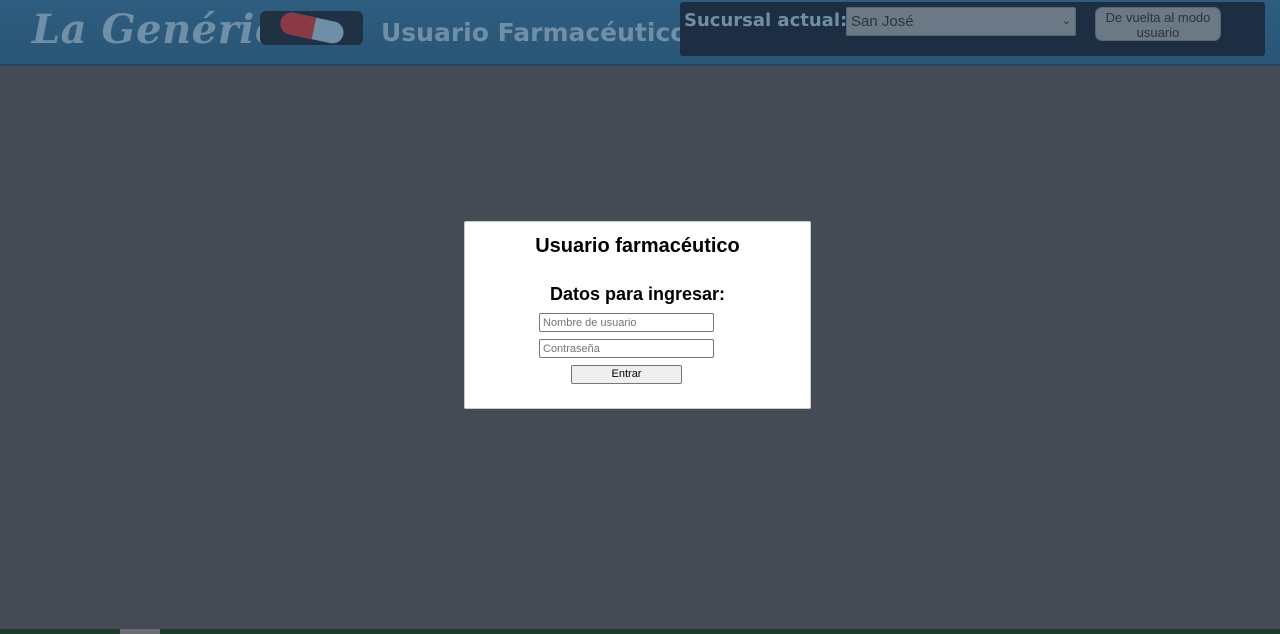 Image resolution: width=1280 pixels, height=634 pixels. I want to click on modal-title: Usuario farmacéutico, so click(637, 246).